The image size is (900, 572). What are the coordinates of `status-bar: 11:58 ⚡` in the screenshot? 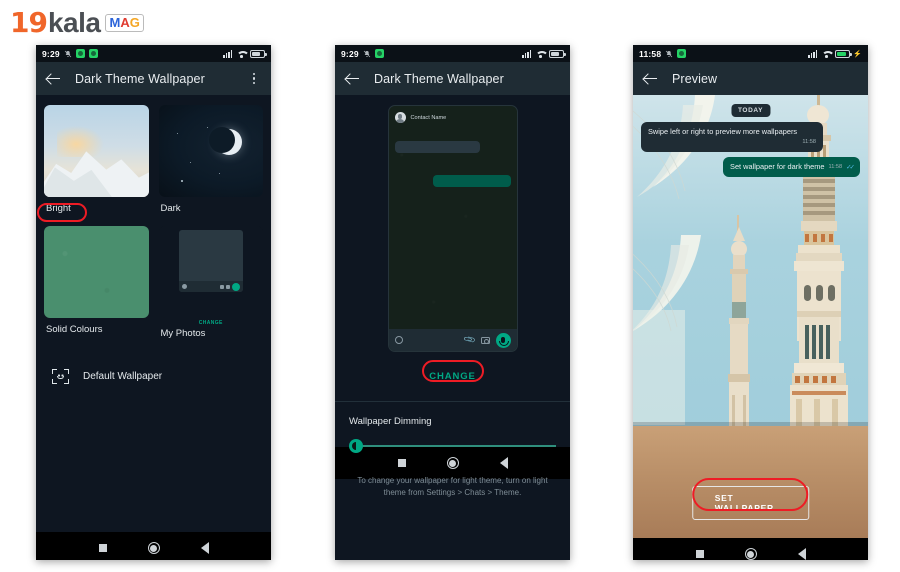 It's located at (750, 53).